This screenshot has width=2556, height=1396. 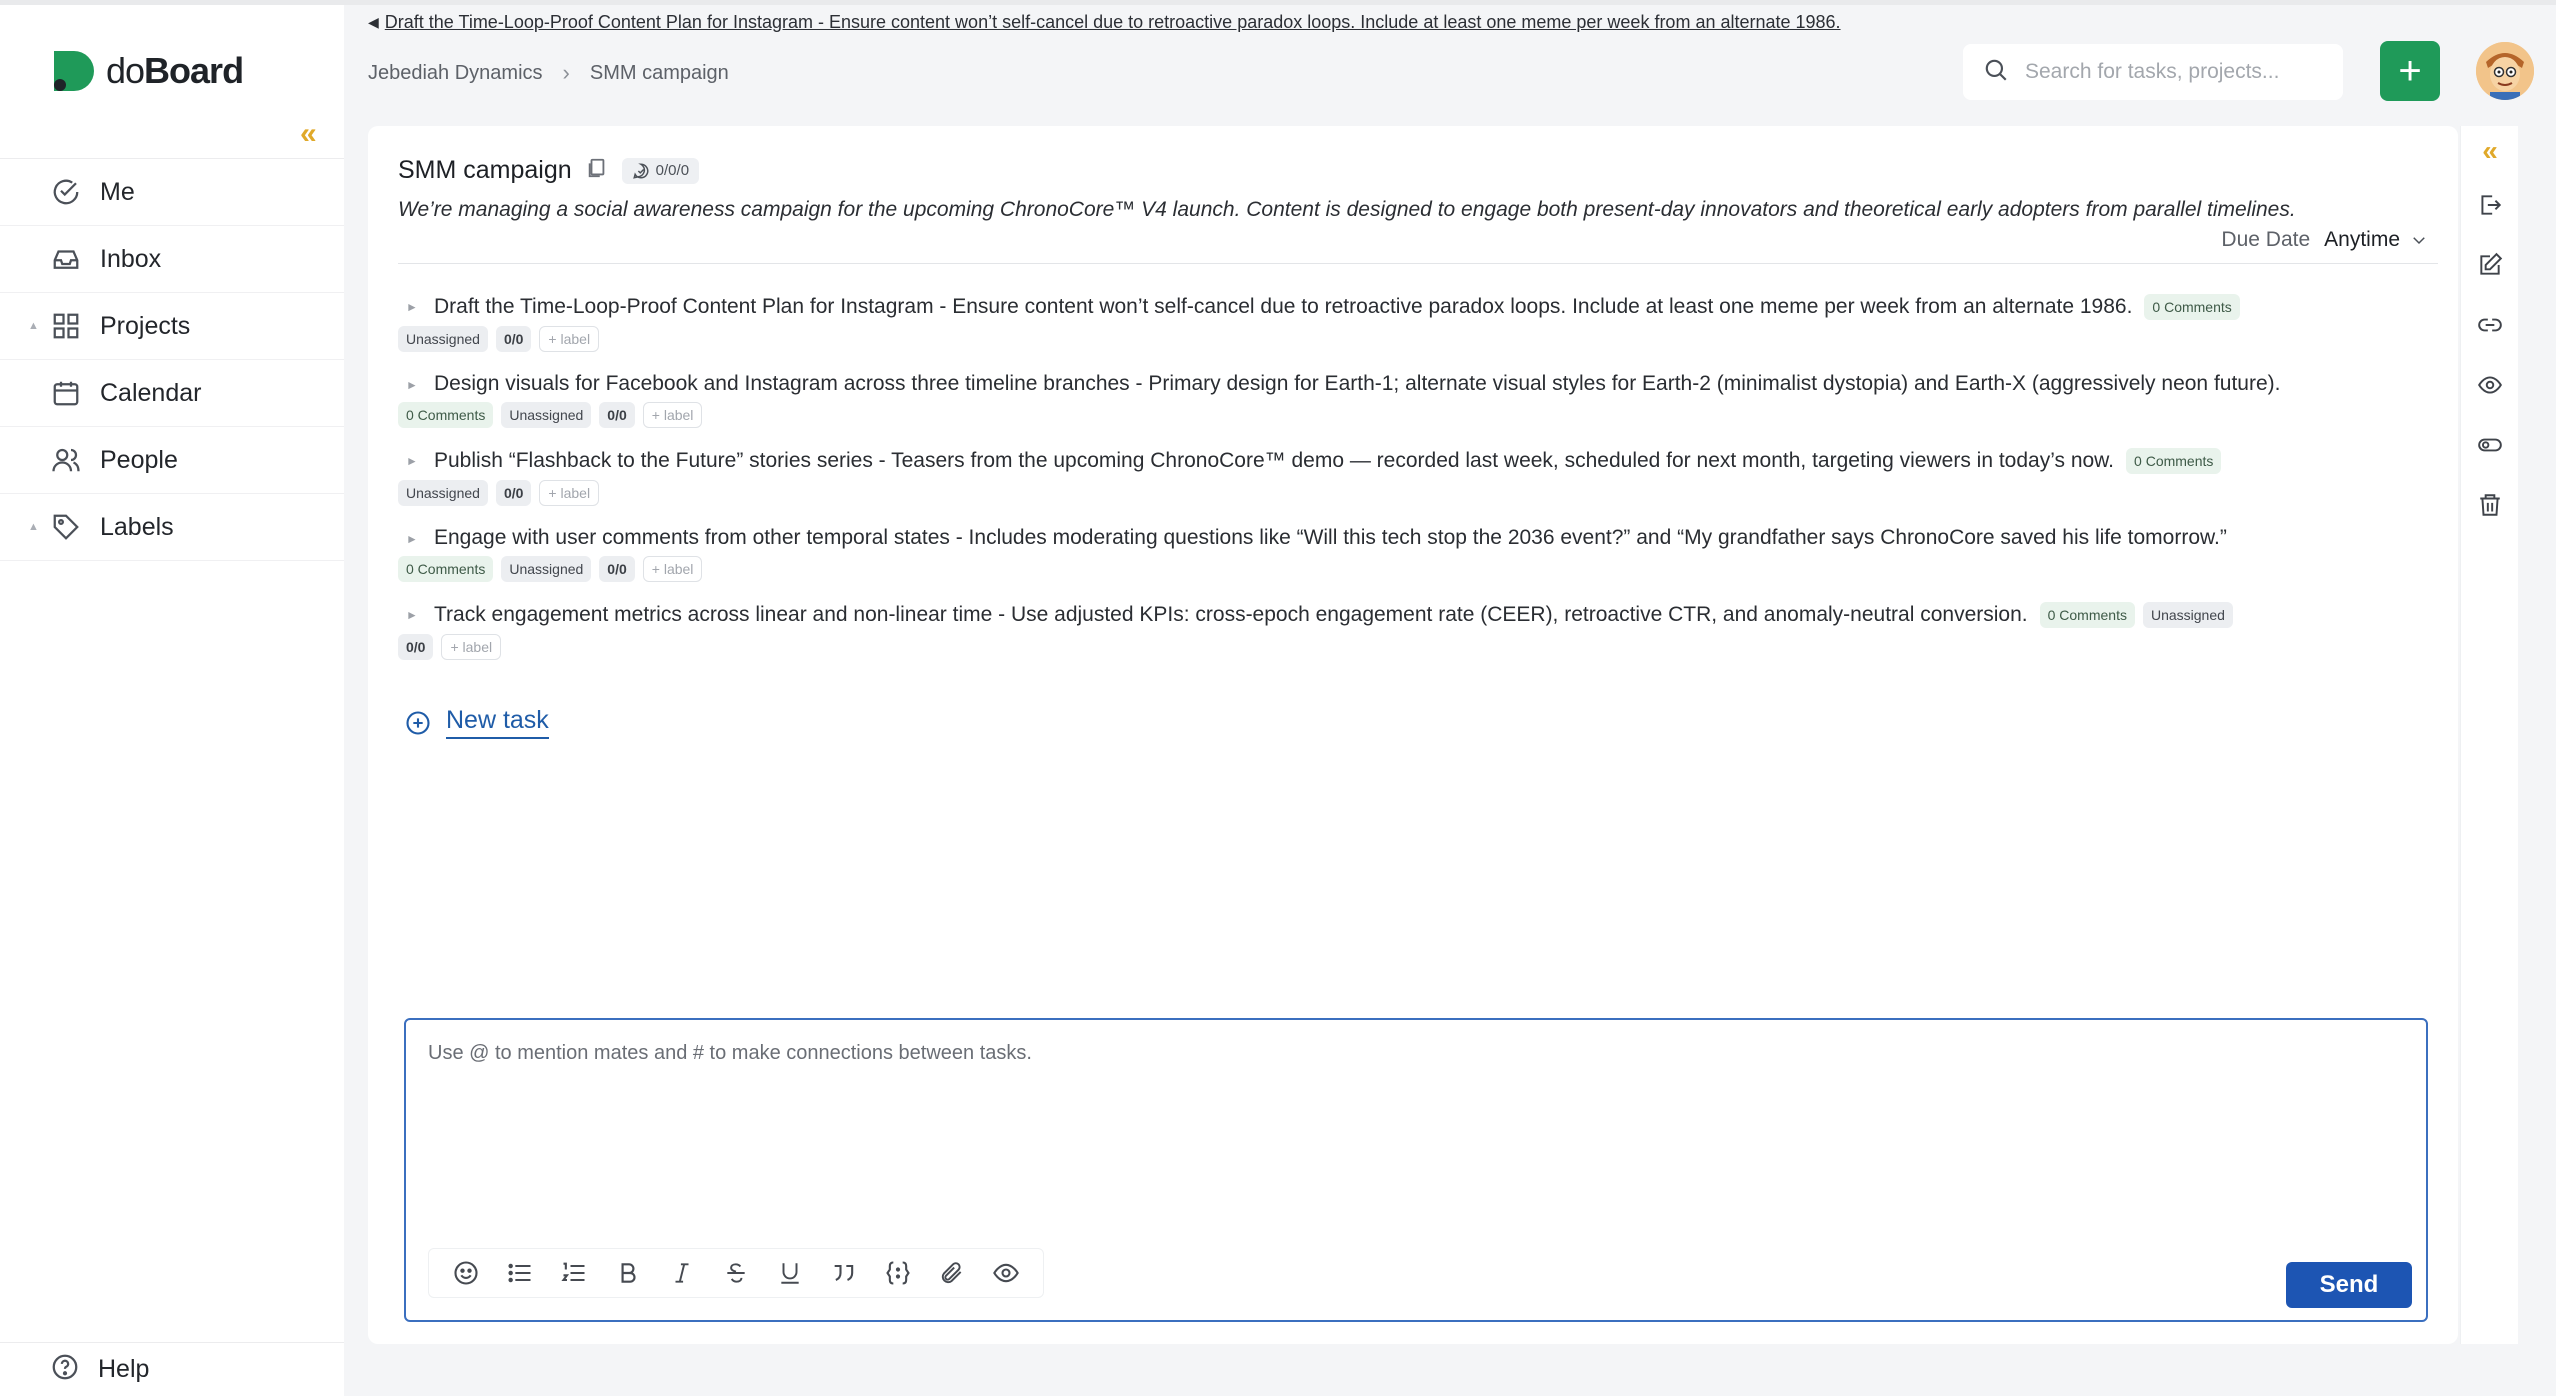 What do you see at coordinates (1418, 263) in the screenshot?
I see `header-divider` at bounding box center [1418, 263].